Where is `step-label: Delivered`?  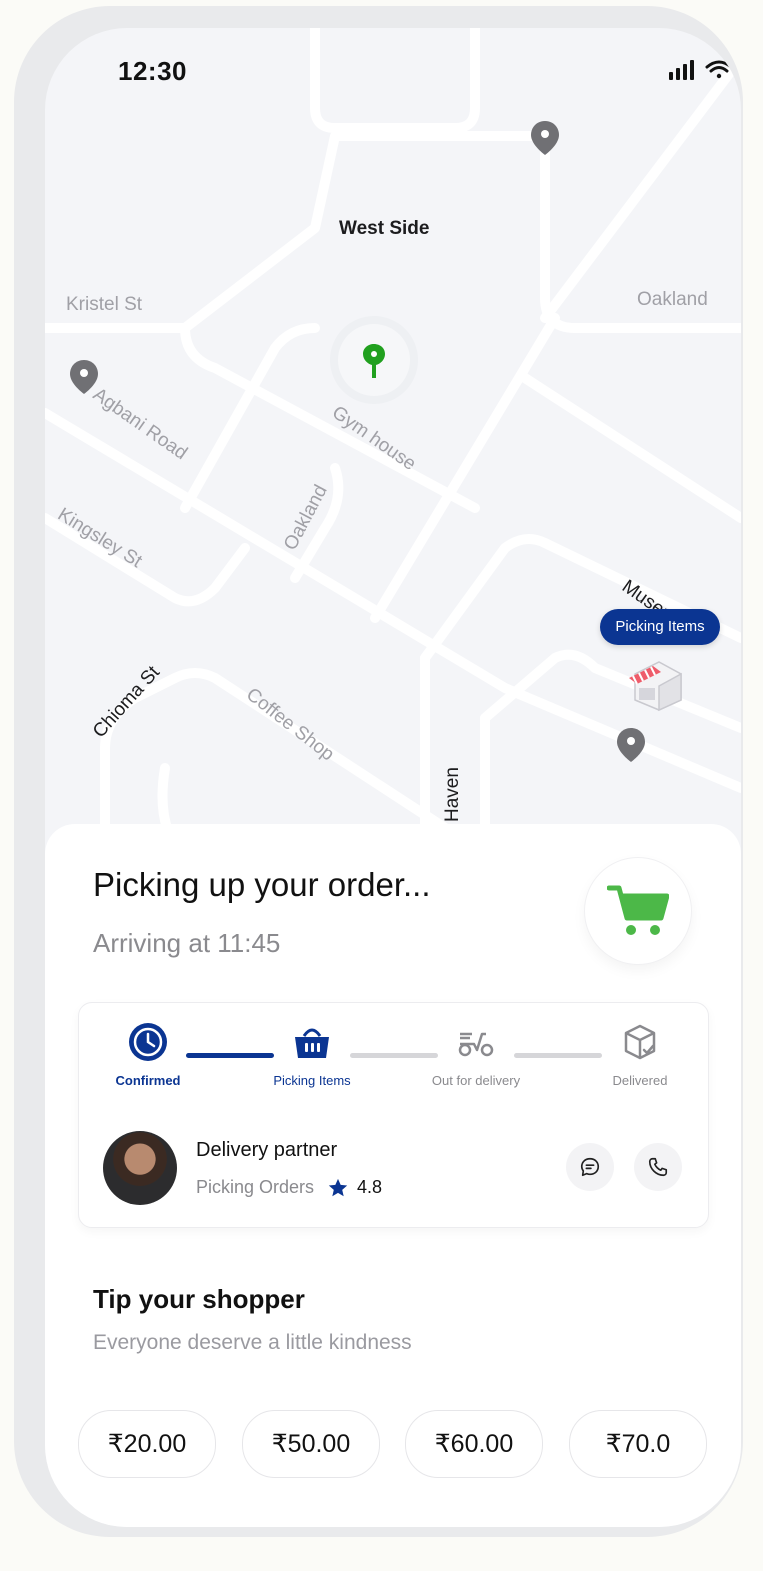 step-label: Delivered is located at coordinates (640, 1080).